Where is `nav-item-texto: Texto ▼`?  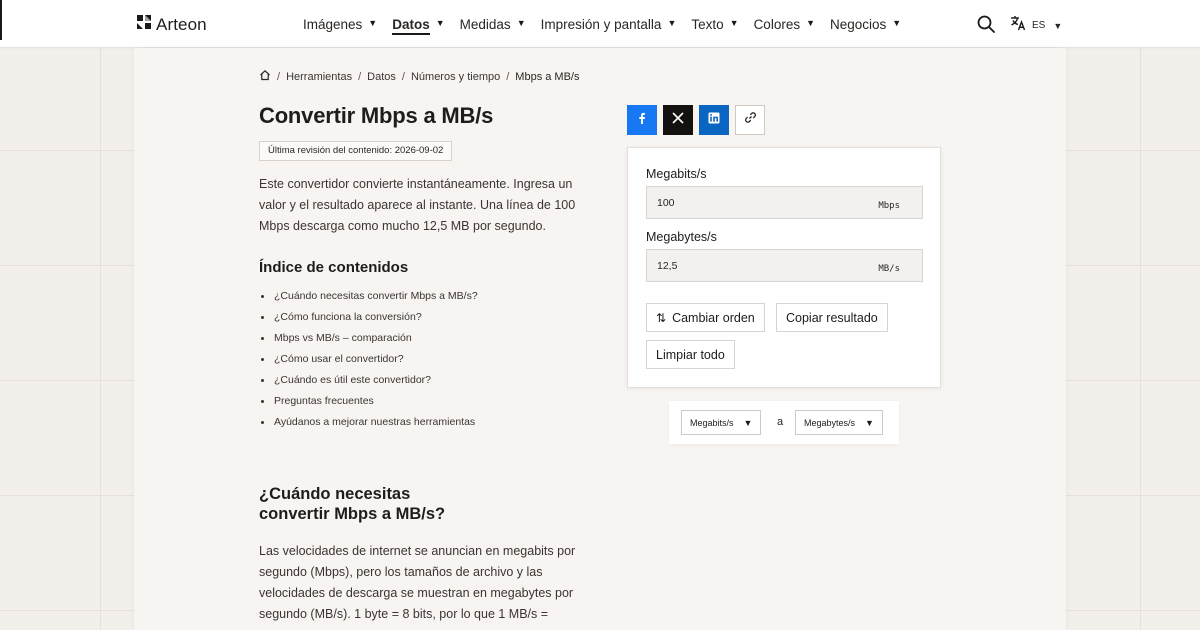
nav-item-texto: Texto ▼ is located at coordinates (714, 24).